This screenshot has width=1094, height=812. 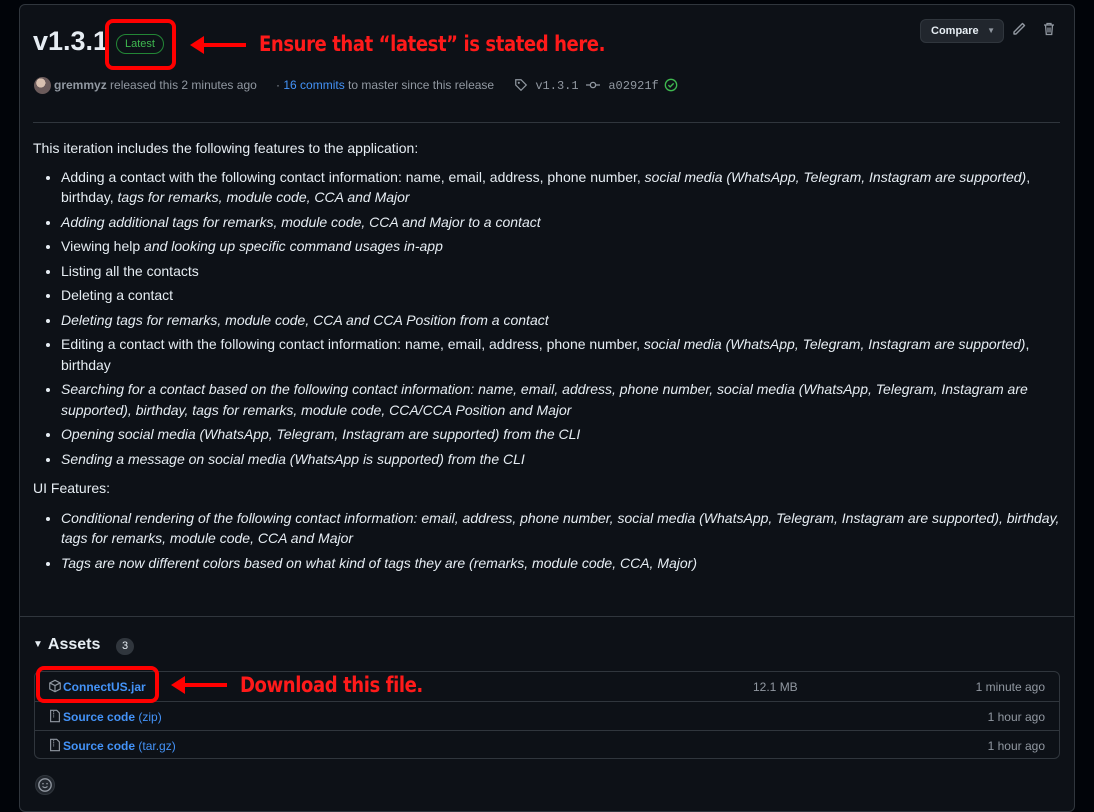 What do you see at coordinates (74, 644) in the screenshot?
I see `assets-heading: Assets` at bounding box center [74, 644].